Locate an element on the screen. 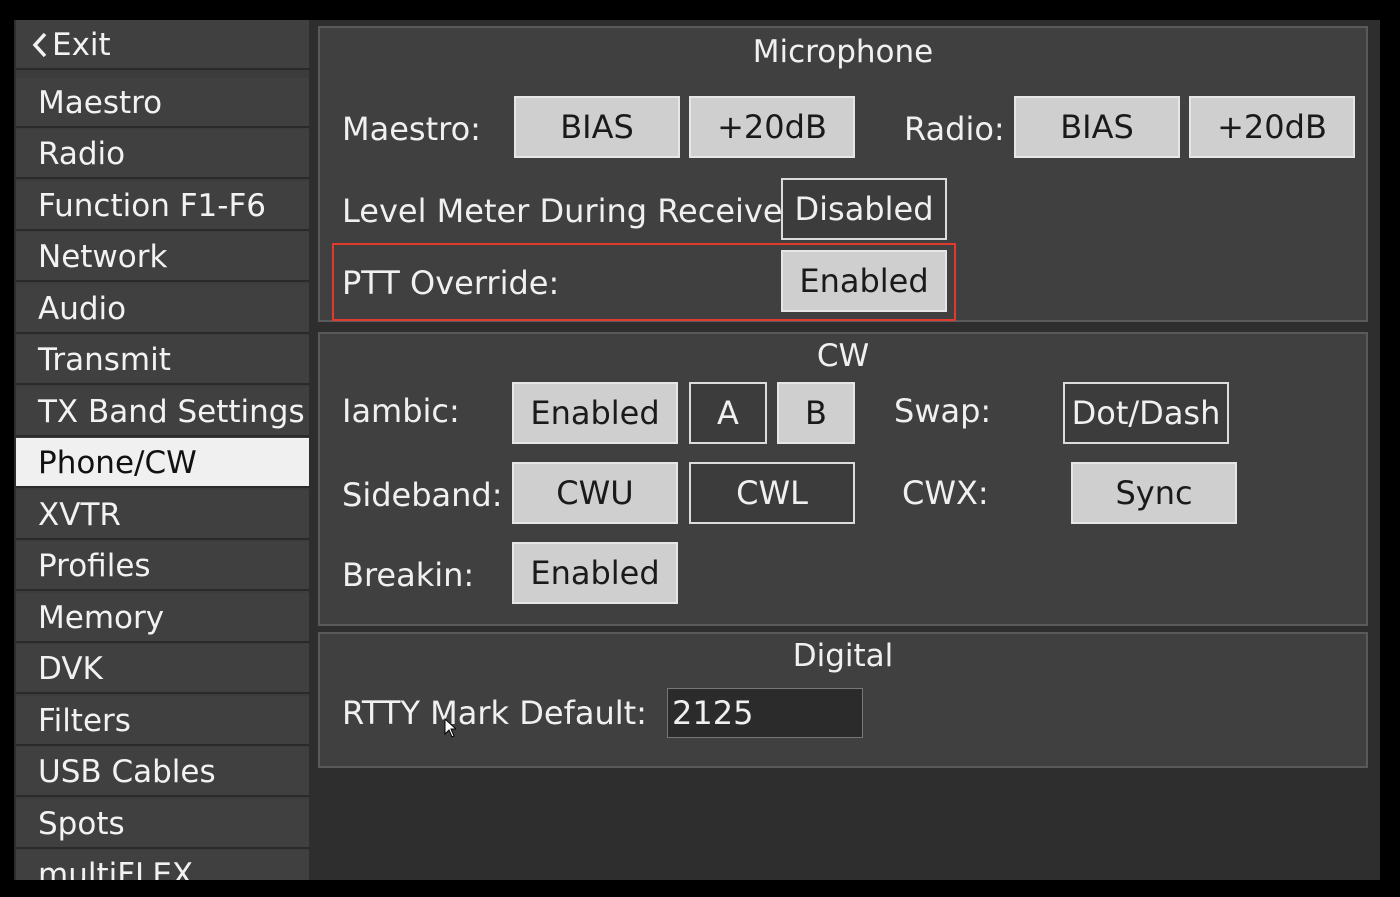 The width and height of the screenshot is (1400, 897). exit-button: Exit is located at coordinates (162, 45).